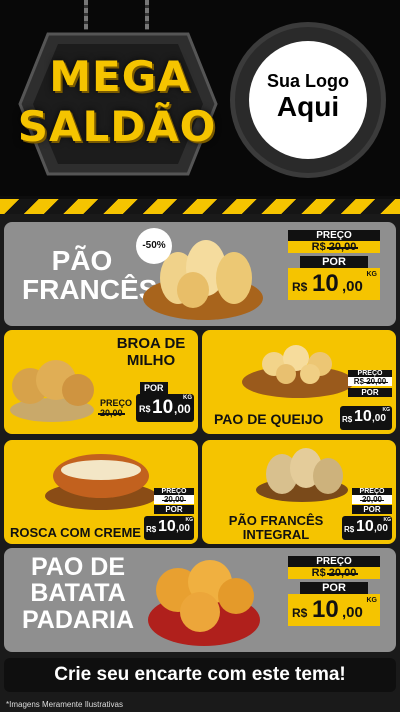 Image resolution: width=400 pixels, height=712 pixels. What do you see at coordinates (64, 704) in the screenshot?
I see `footnote: *Imagens Meramente Ilustrativas` at bounding box center [64, 704].